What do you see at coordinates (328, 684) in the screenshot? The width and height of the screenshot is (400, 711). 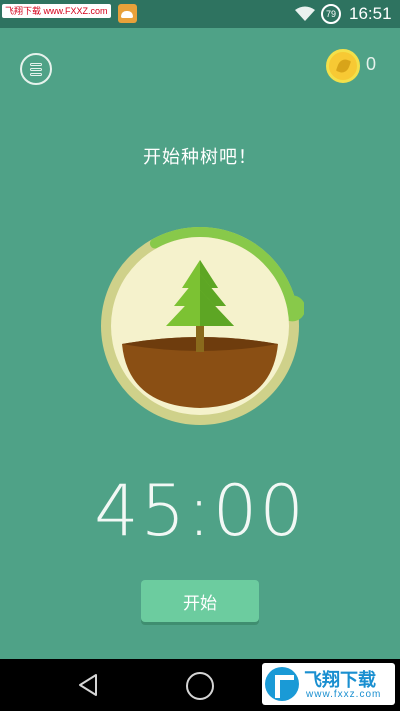 I see `watermark-logo: 飞翔下载 www.fxxz.com` at bounding box center [328, 684].